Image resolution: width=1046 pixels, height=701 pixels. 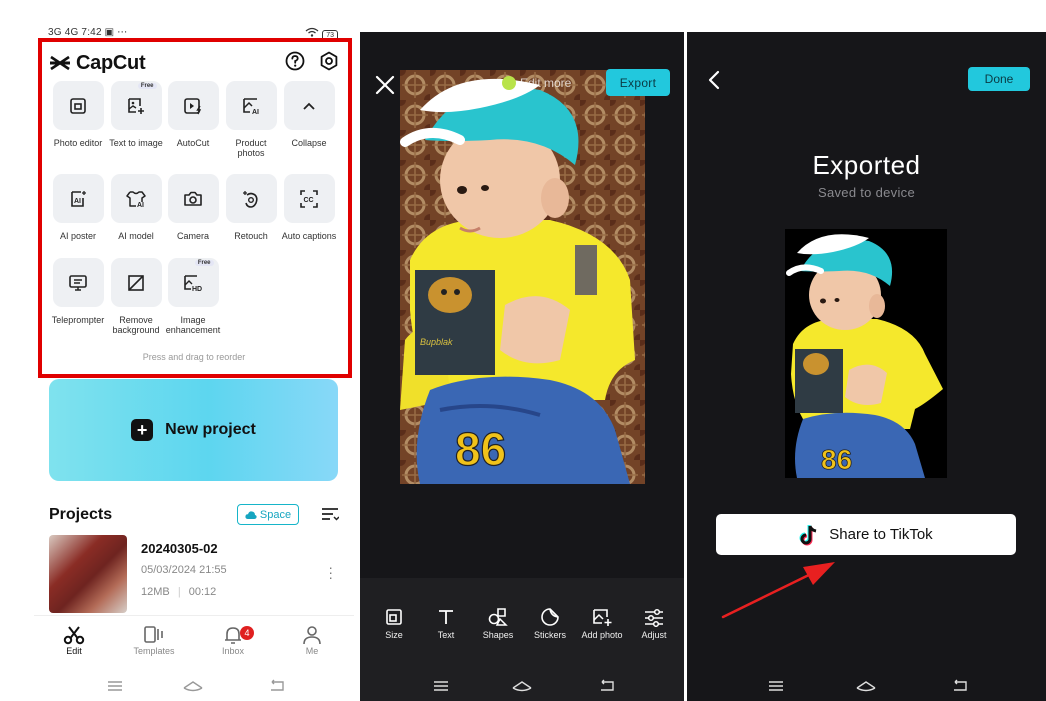 I want to click on tool-label: Add photo, so click(x=602, y=635).